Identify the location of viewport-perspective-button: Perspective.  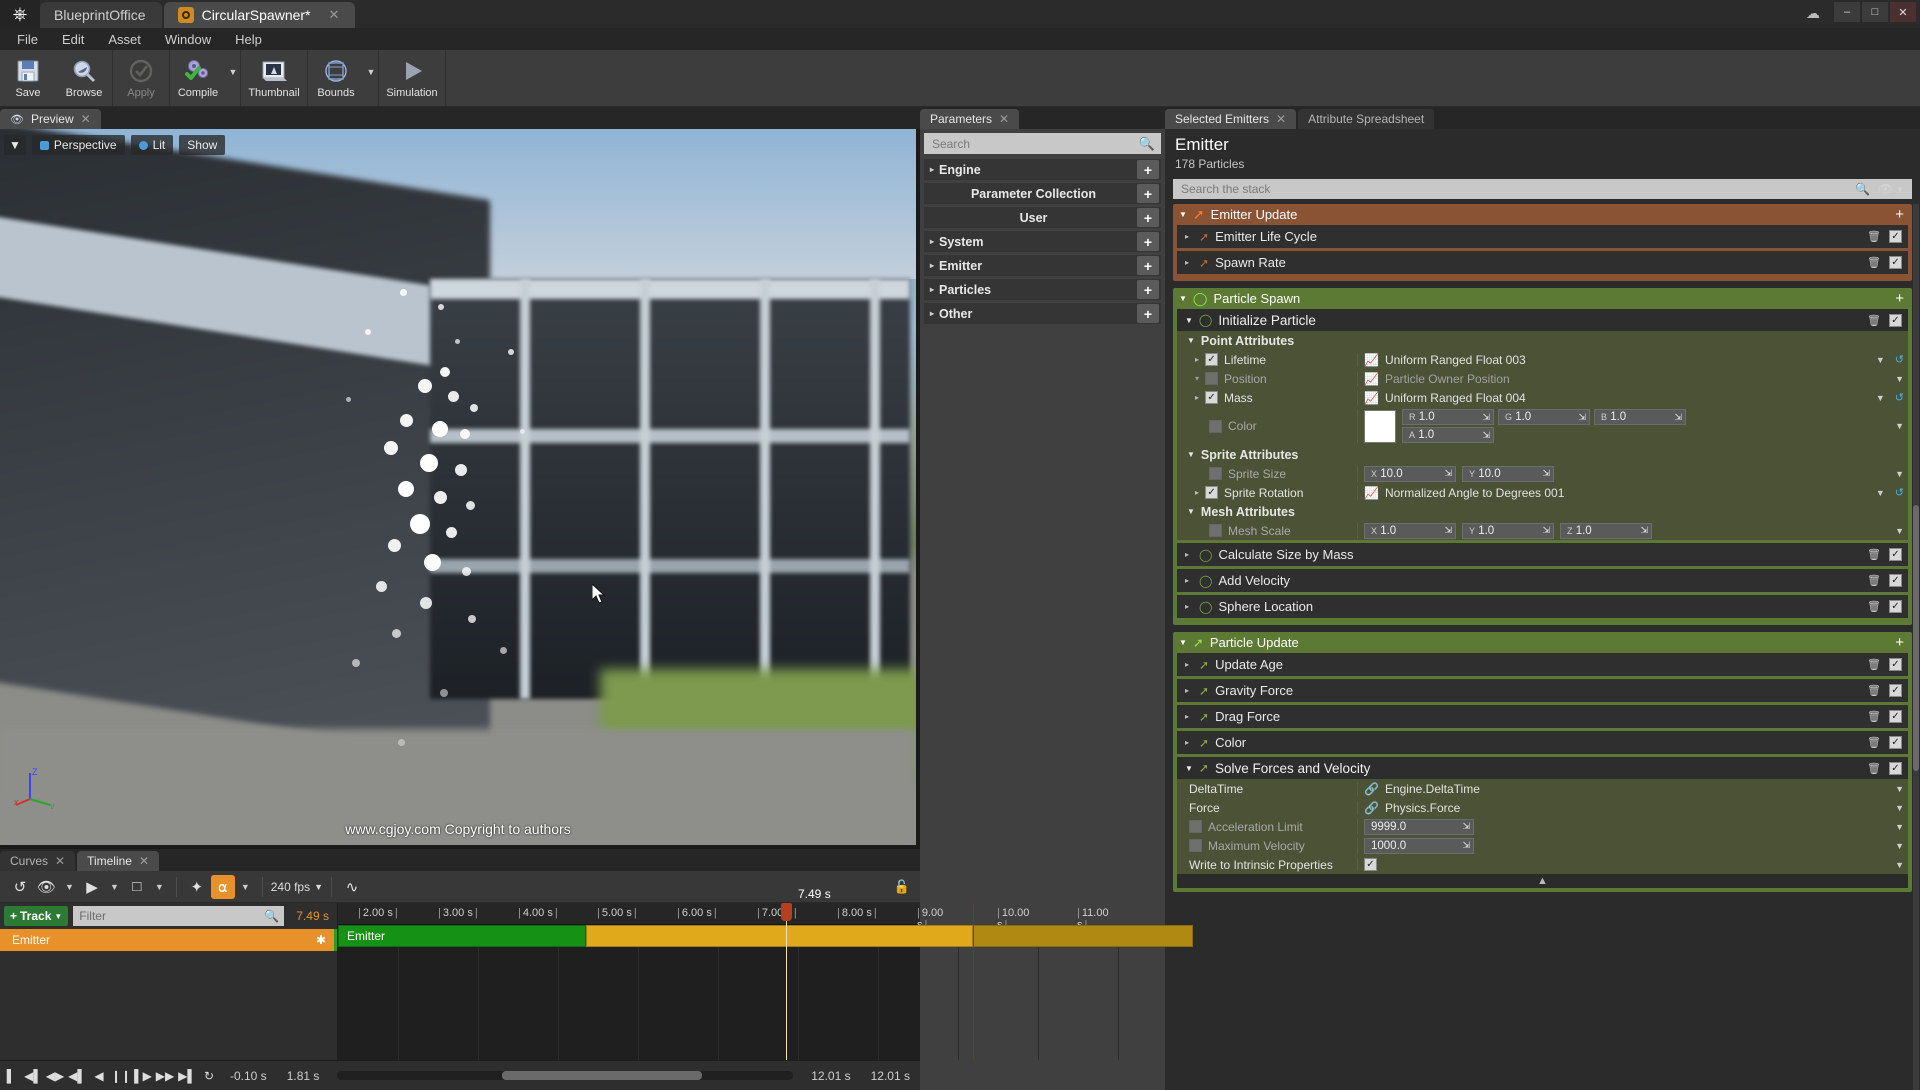
(78, 145).